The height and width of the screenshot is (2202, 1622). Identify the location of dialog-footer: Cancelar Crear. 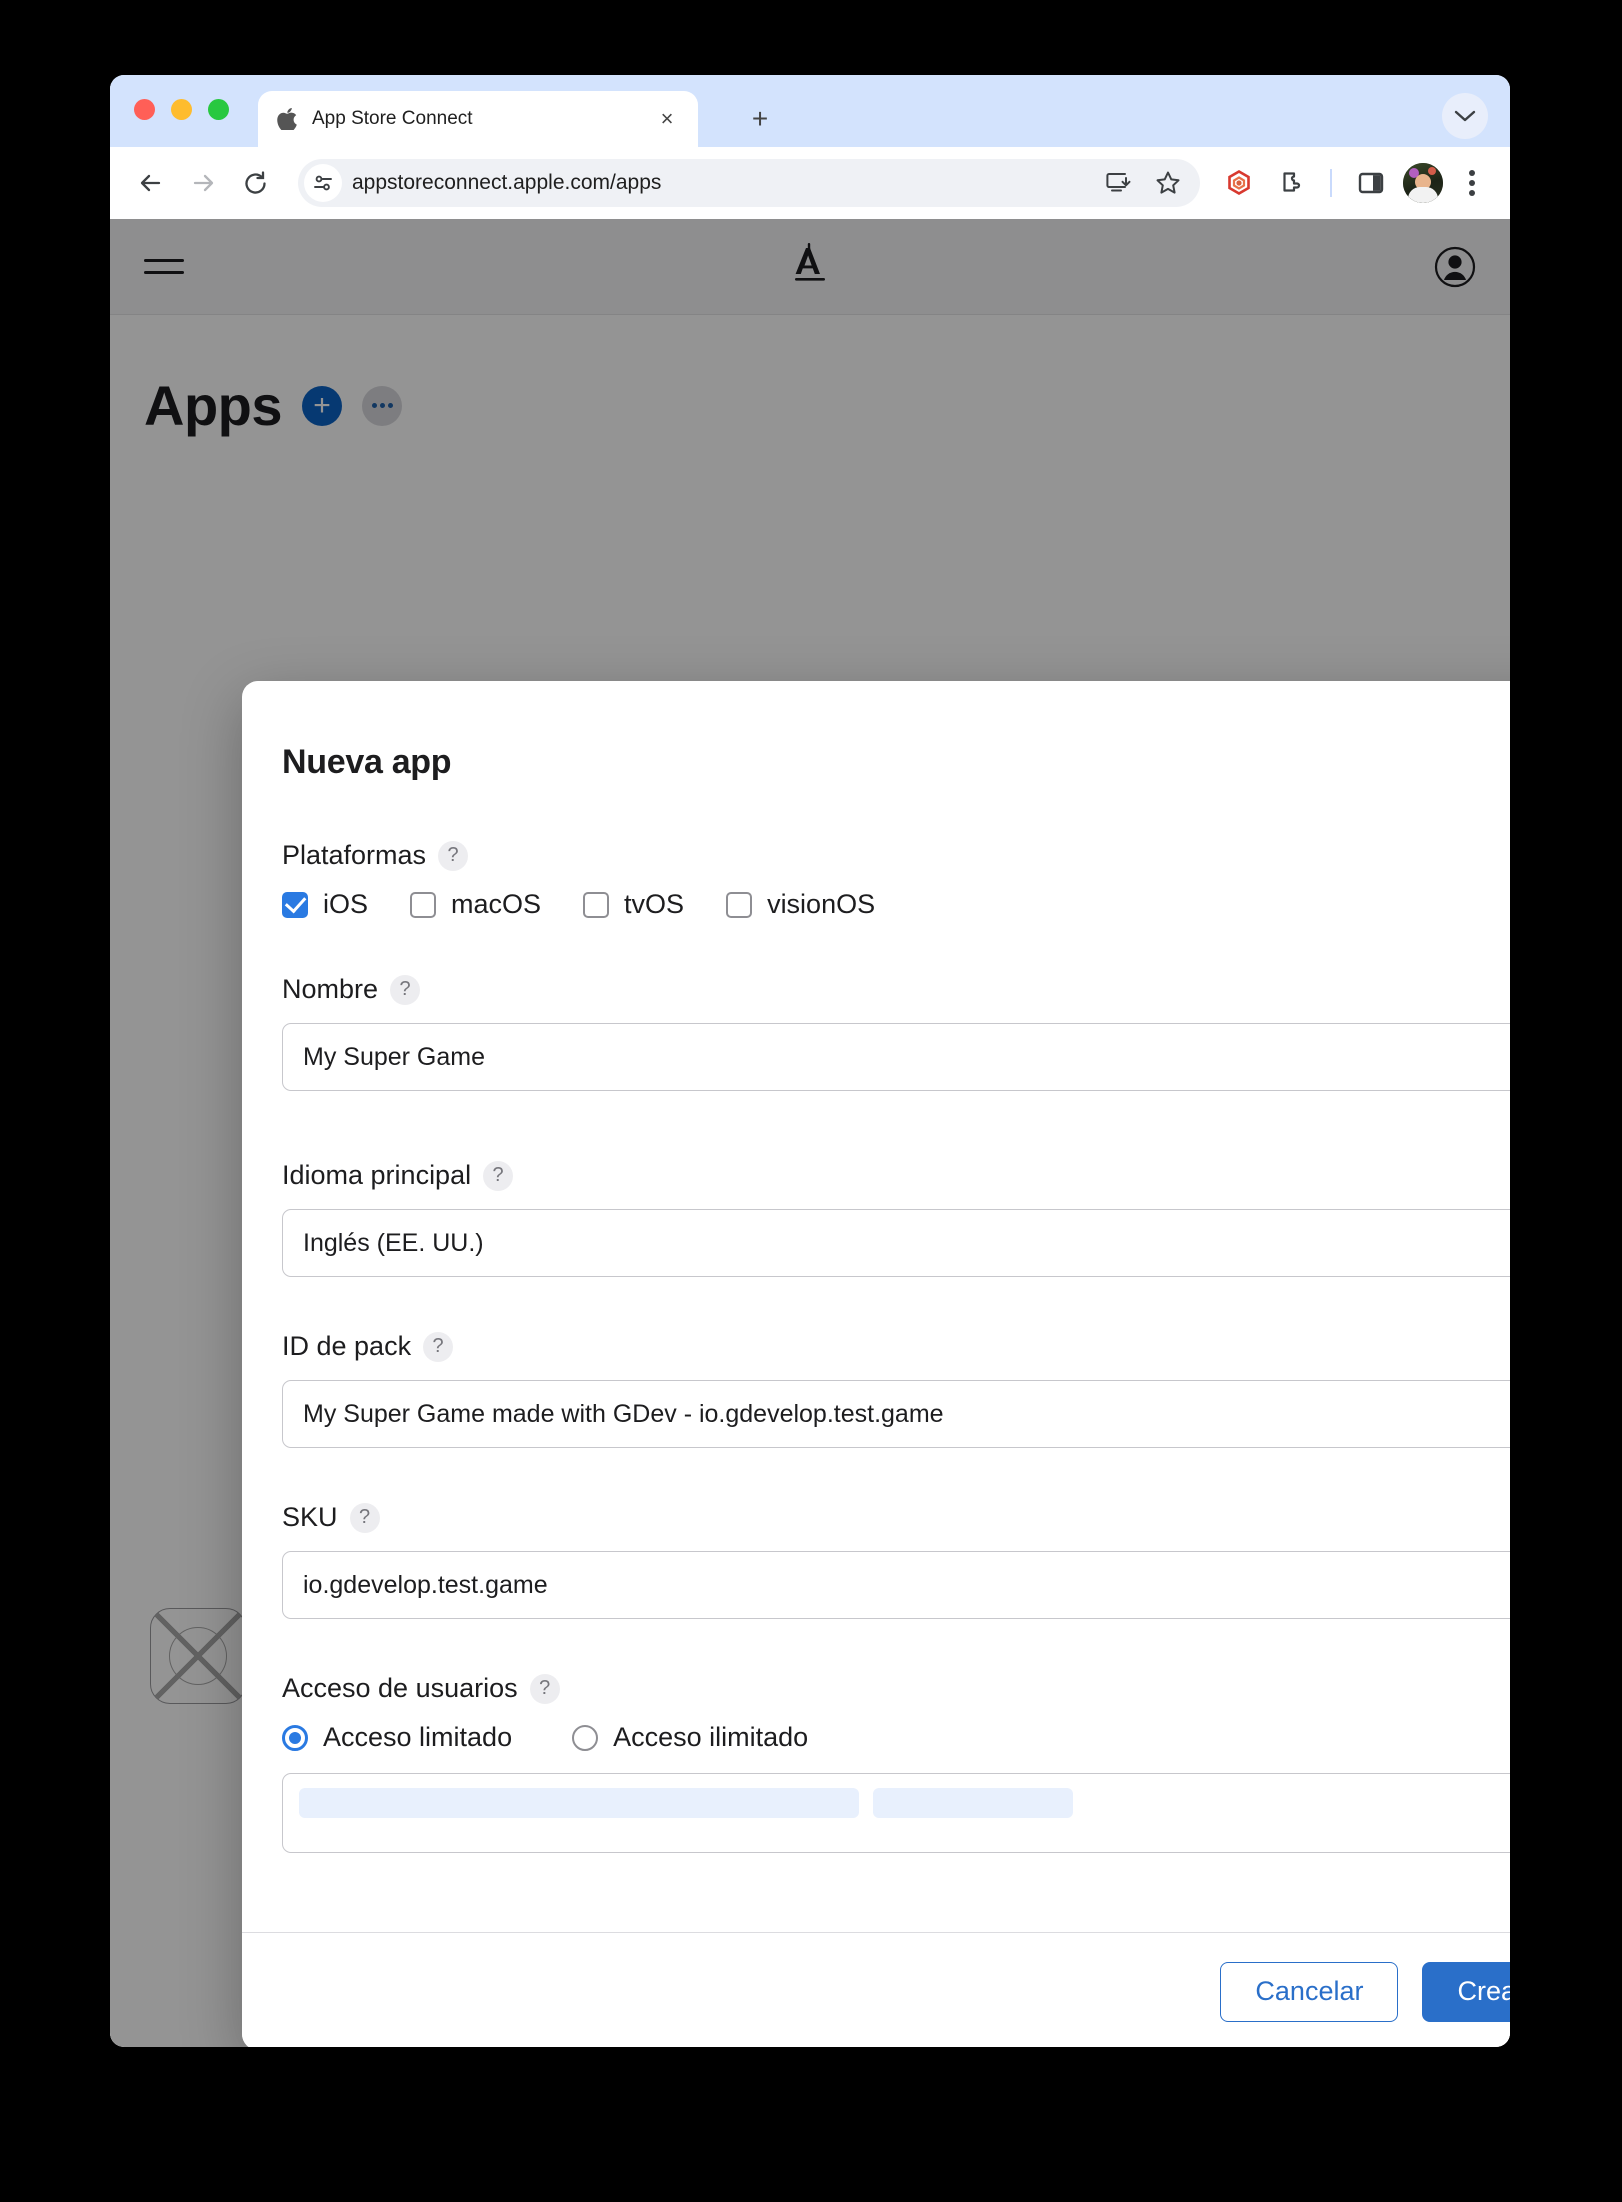
(876, 1989).